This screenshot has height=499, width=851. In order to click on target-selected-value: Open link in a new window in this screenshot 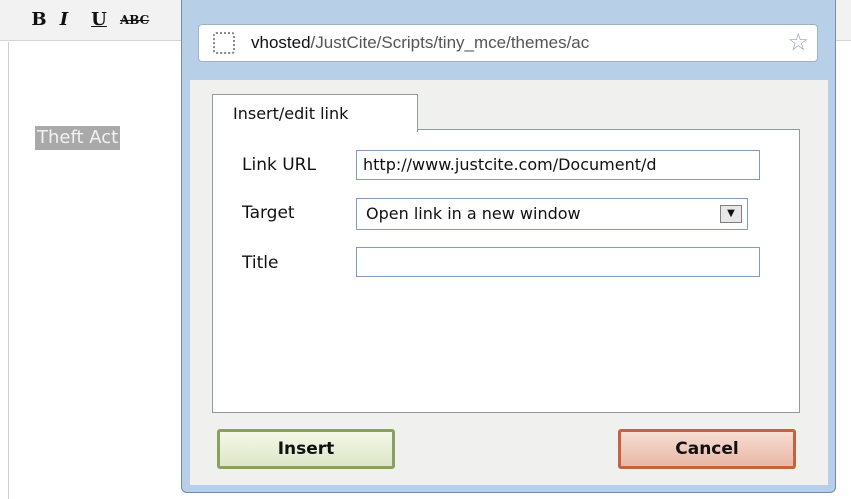, I will do `click(473, 213)`.